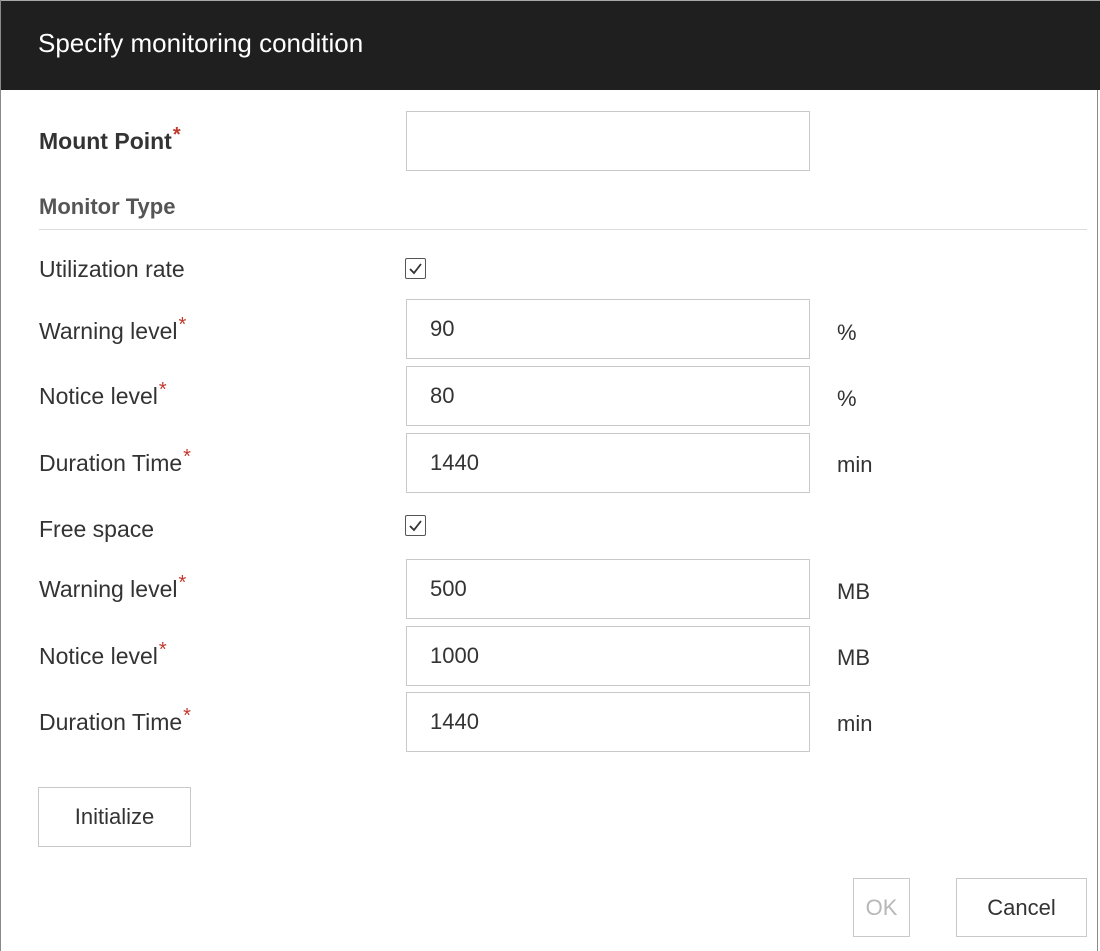  I want to click on dialog-title-bar: Specify monitoring condition, so click(550, 45).